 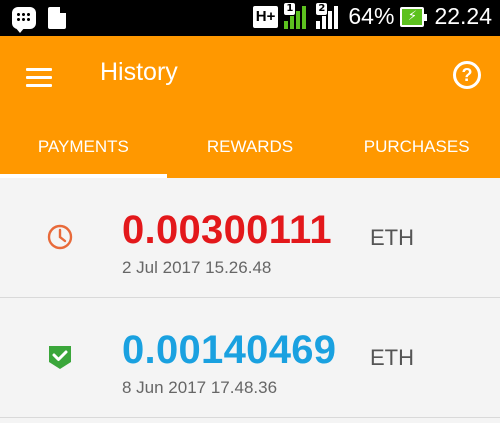 I want to click on sim-card-icon, so click(x=57, y=18).